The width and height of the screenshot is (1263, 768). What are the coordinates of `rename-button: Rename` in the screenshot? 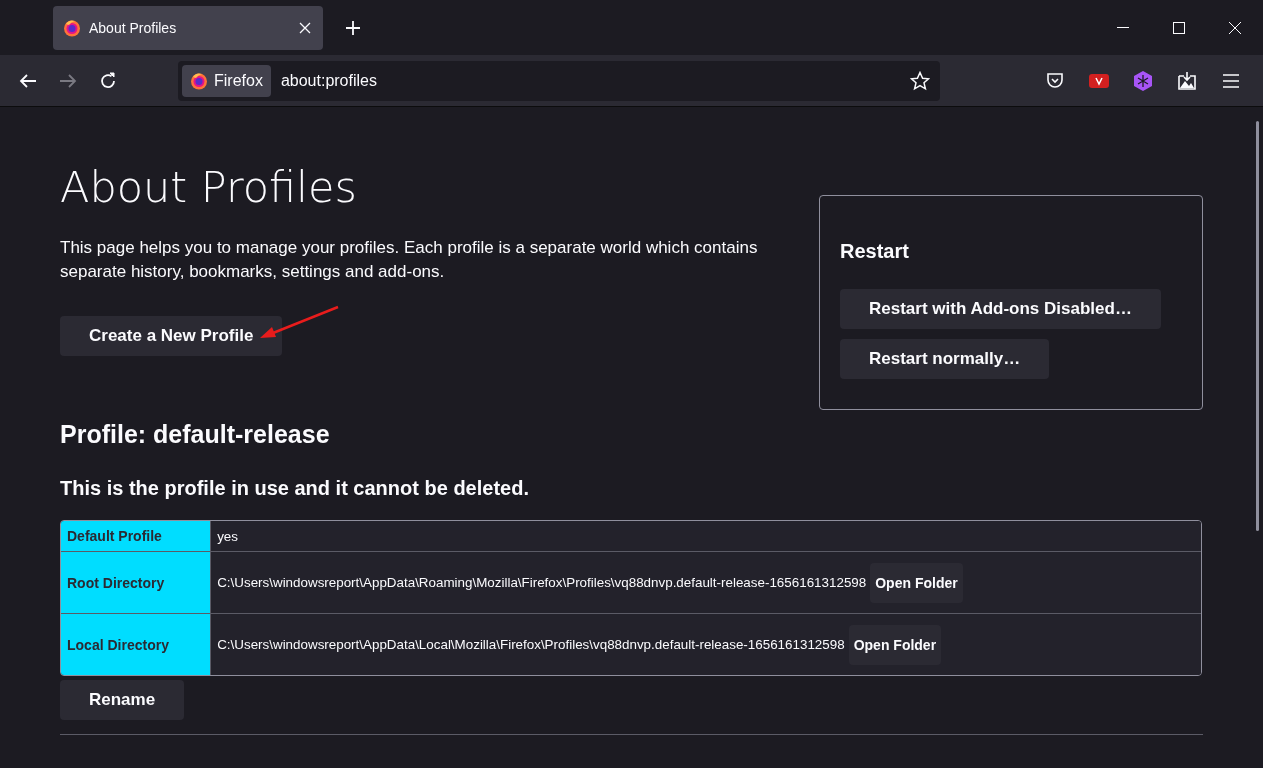 It's located at (122, 700).